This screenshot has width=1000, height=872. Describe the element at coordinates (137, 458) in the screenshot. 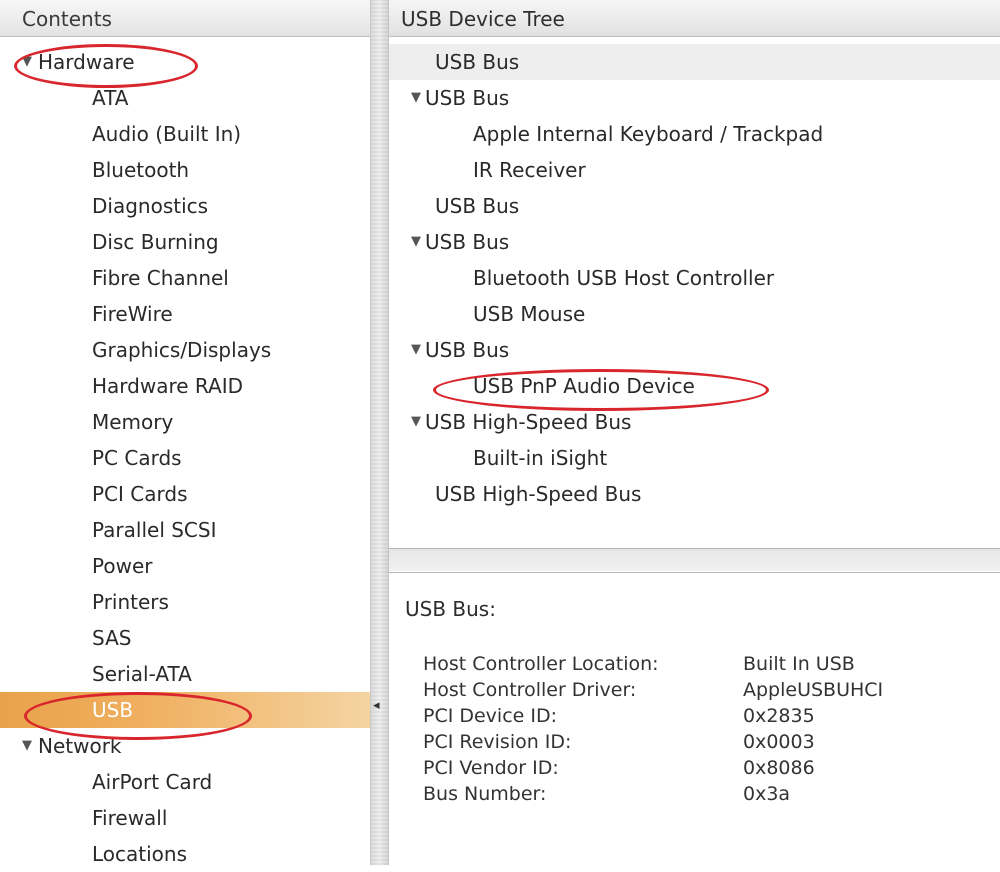

I see `sidebar-item-pc-cards-label: PC Cards` at that location.